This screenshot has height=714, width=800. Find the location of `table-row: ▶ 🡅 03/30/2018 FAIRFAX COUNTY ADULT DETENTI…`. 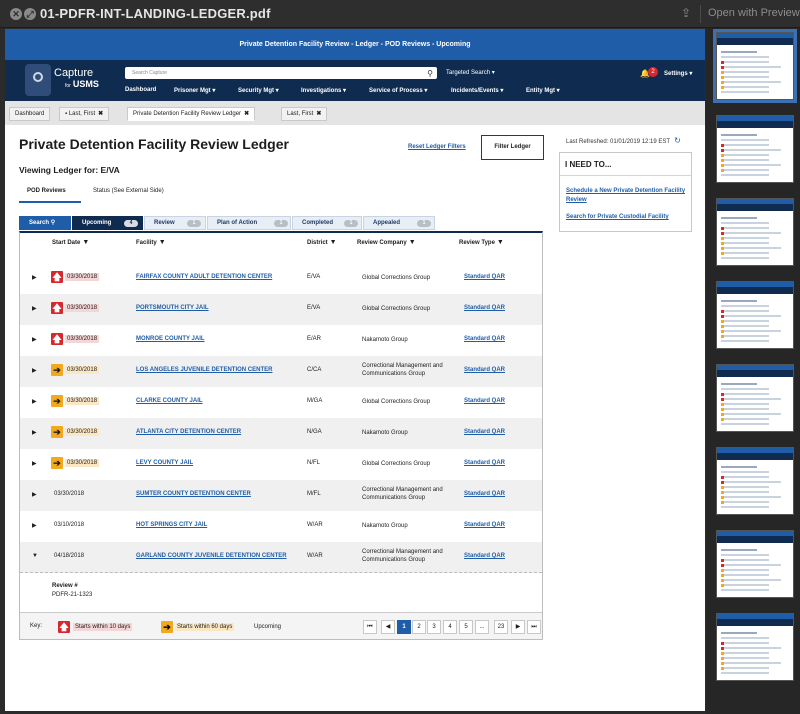

table-row: ▶ 🡅 03/30/2018 FAIRFAX COUNTY ADULT DETENTI… is located at coordinates (281, 278).